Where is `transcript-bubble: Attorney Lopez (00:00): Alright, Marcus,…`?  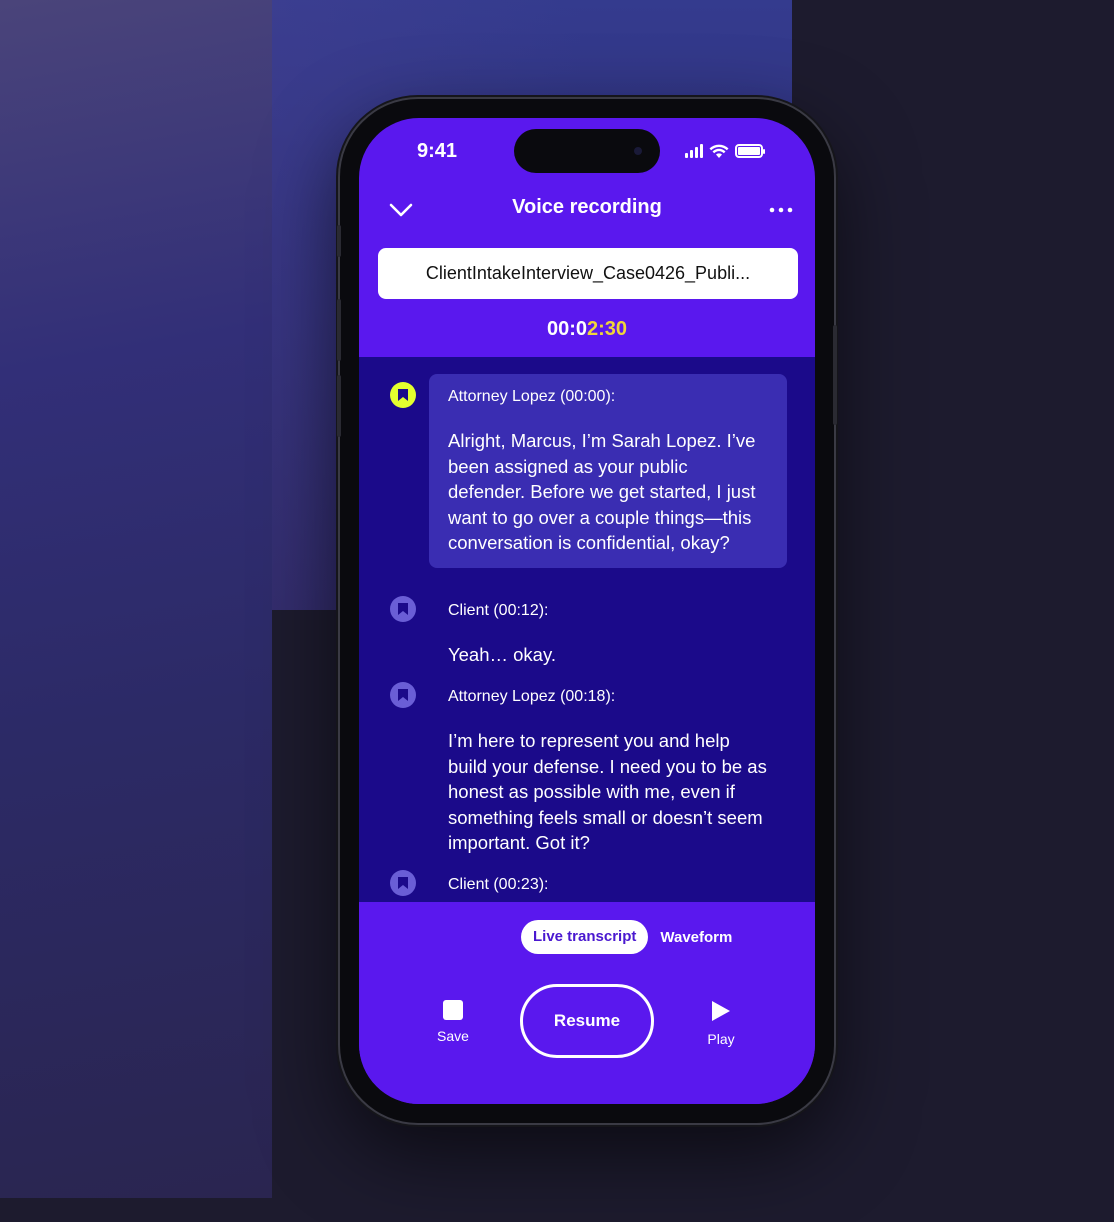
transcript-bubble: Attorney Lopez (00:00): Alright, Marcus,… is located at coordinates (608, 471).